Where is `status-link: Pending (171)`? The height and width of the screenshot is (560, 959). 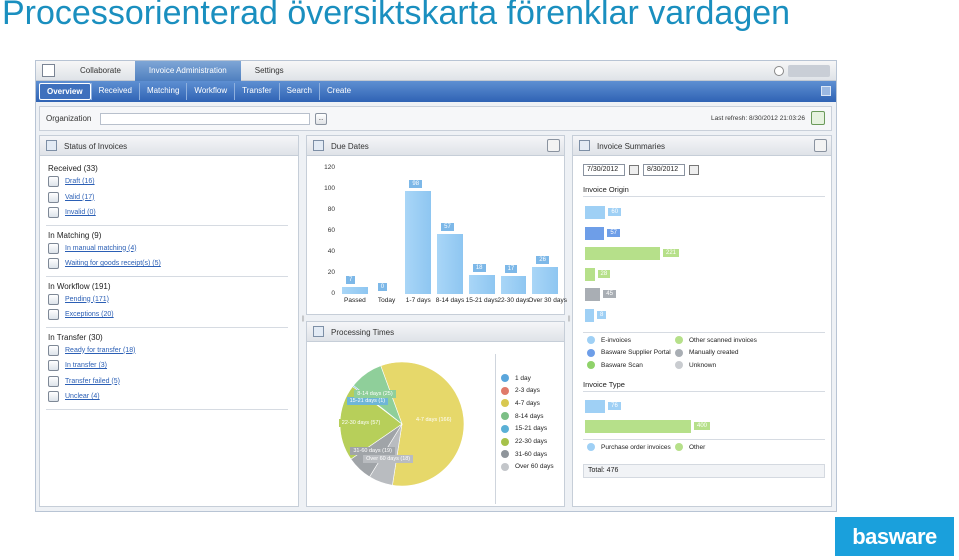 status-link: Pending (171) is located at coordinates (87, 299).